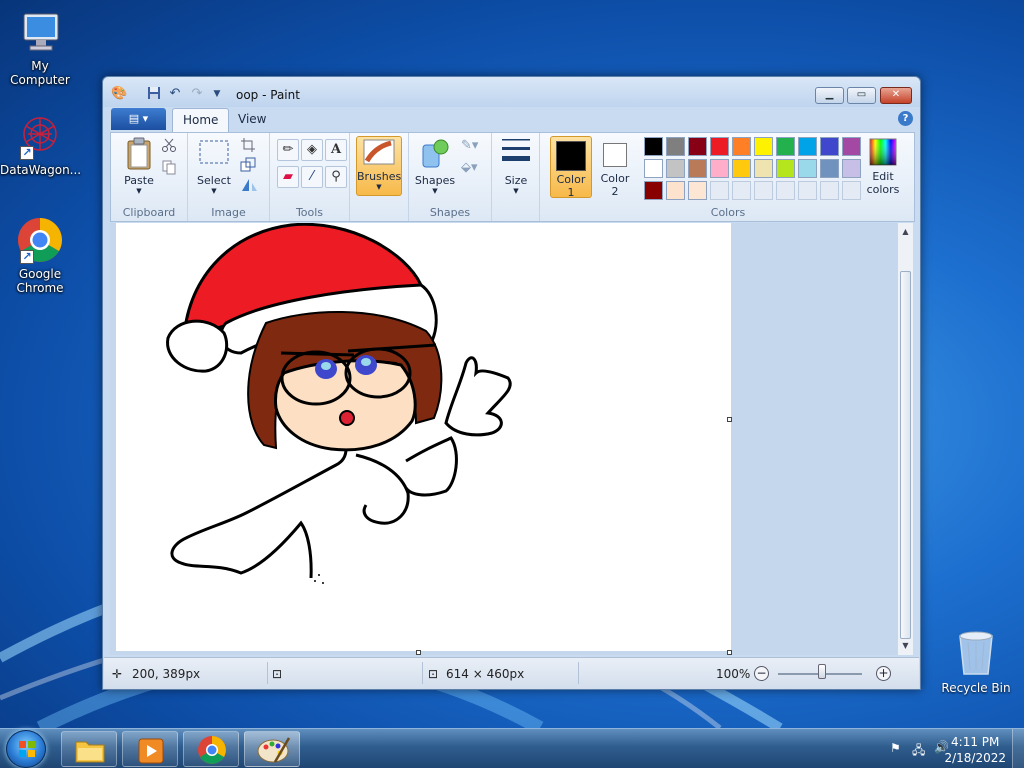 The height and width of the screenshot is (768, 1024). Describe the element at coordinates (312, 150) in the screenshot. I see `fill-bucket-icon: ◈` at that location.